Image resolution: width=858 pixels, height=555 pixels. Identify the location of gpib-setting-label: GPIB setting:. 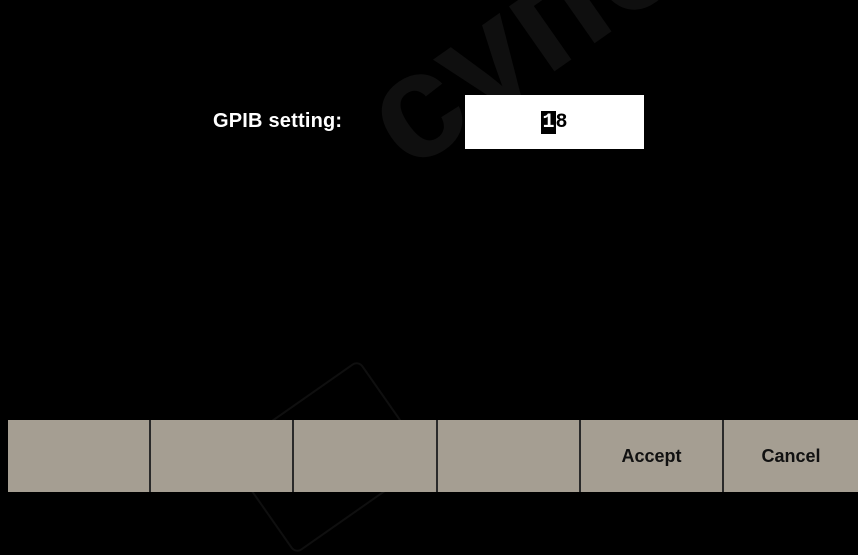
(278, 121).